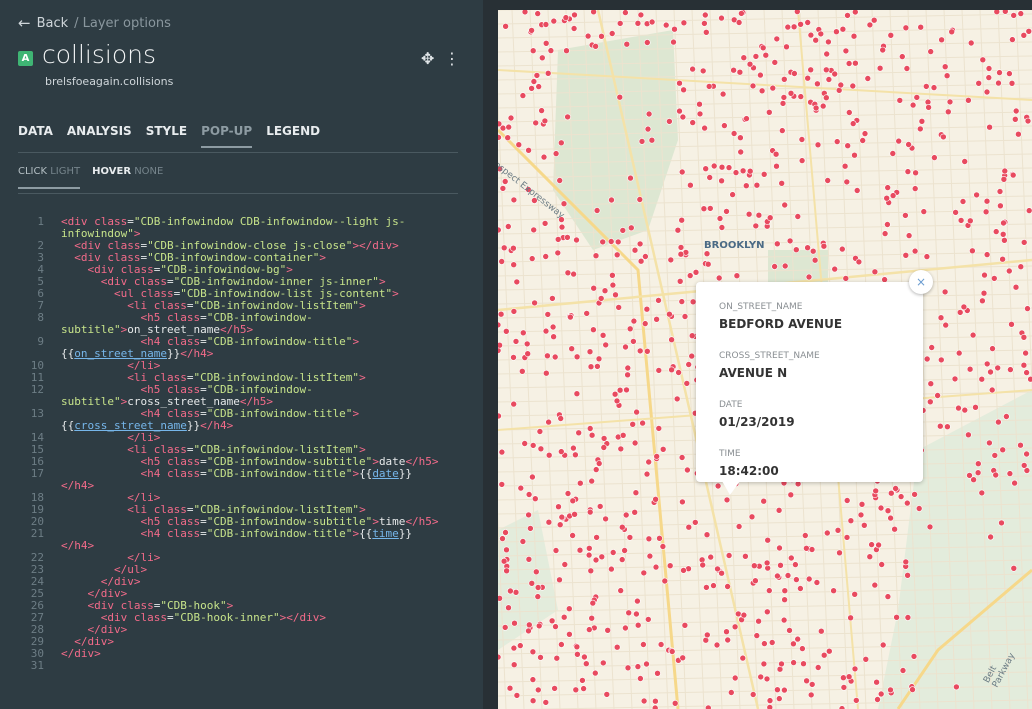 This screenshot has height=709, width=1032. I want to click on layer-title: collisions, so click(99, 54).